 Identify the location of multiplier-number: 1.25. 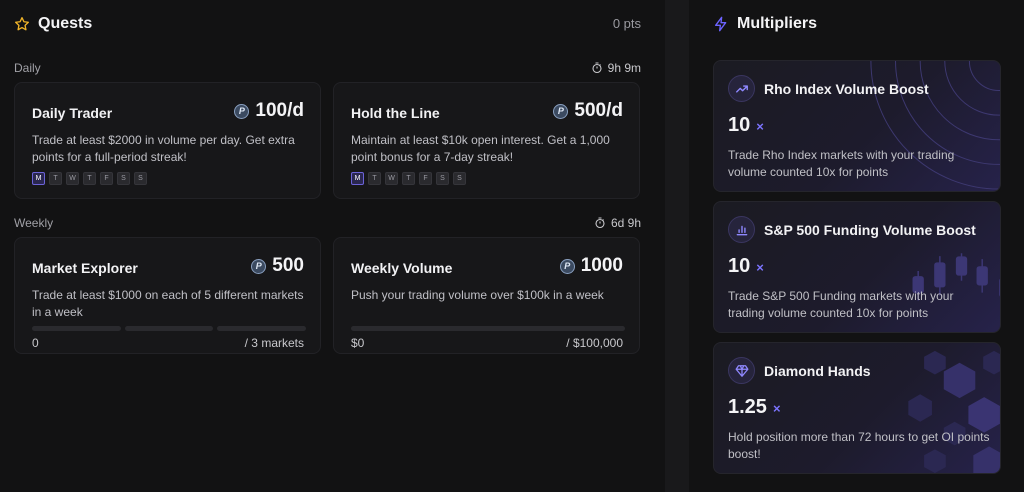
(747, 407).